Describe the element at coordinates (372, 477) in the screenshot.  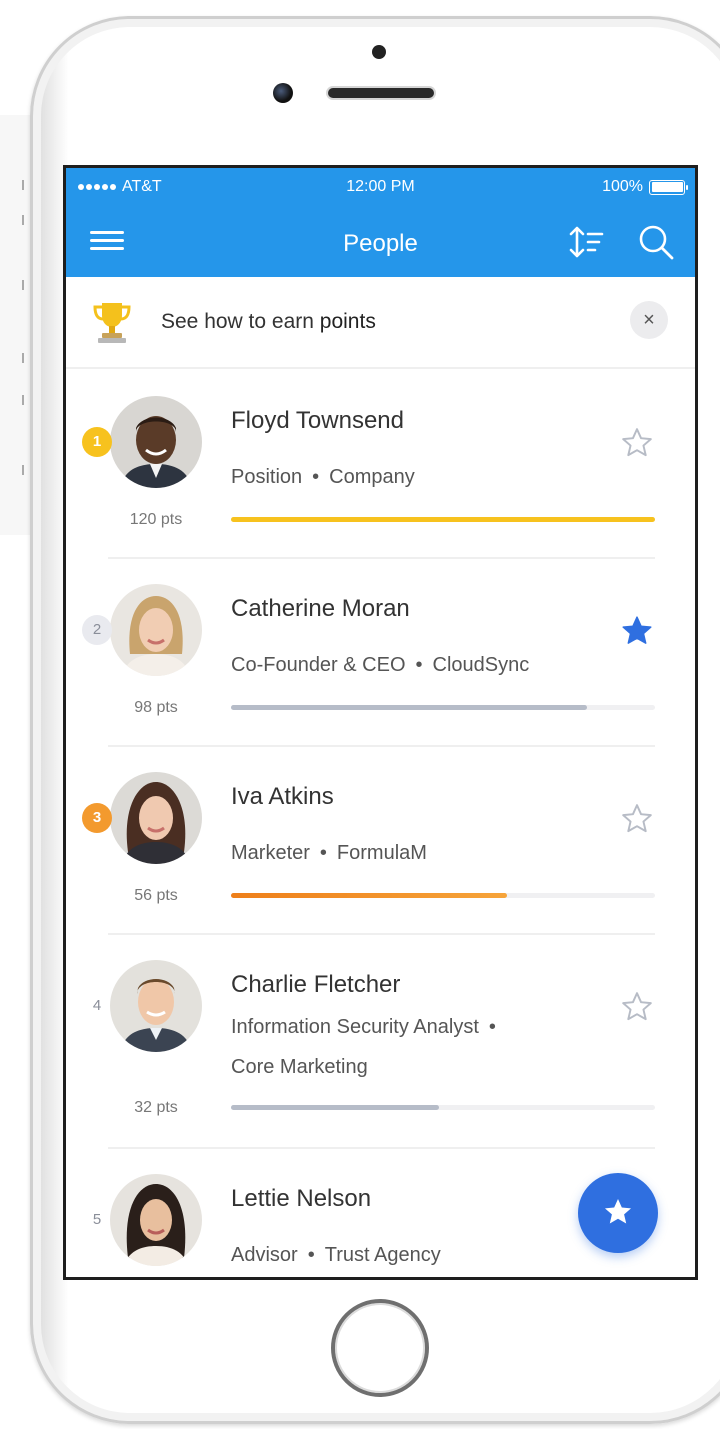
I see `person-company: Company` at that location.